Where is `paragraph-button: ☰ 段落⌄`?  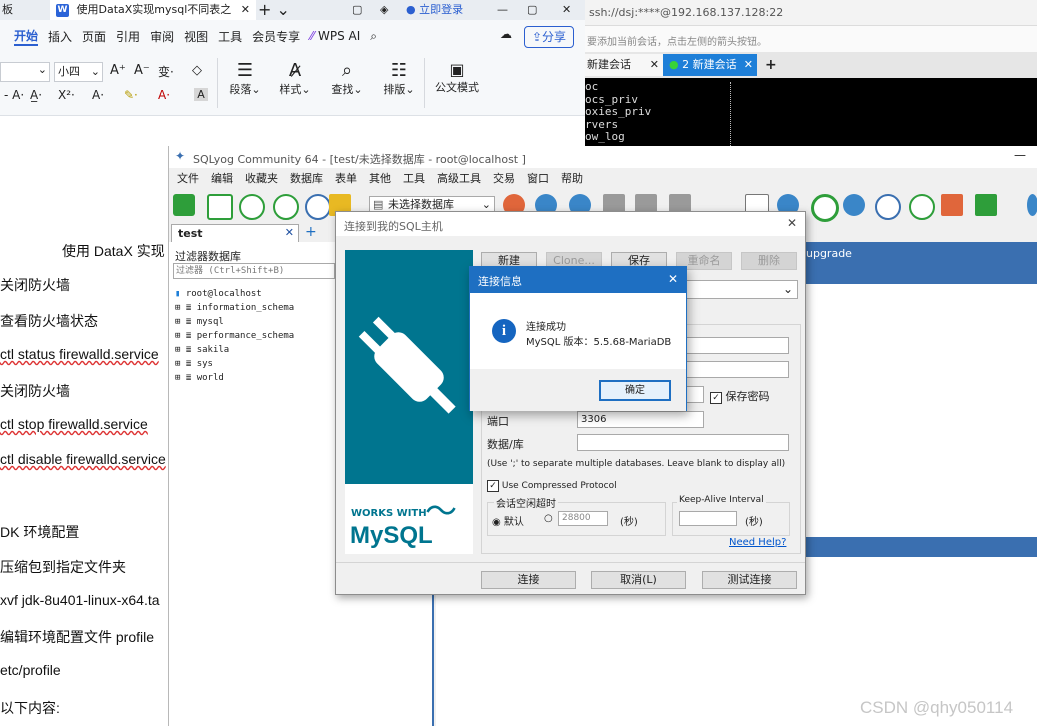
paragraph-button: ☰ 段落⌄ is located at coordinates (245, 78).